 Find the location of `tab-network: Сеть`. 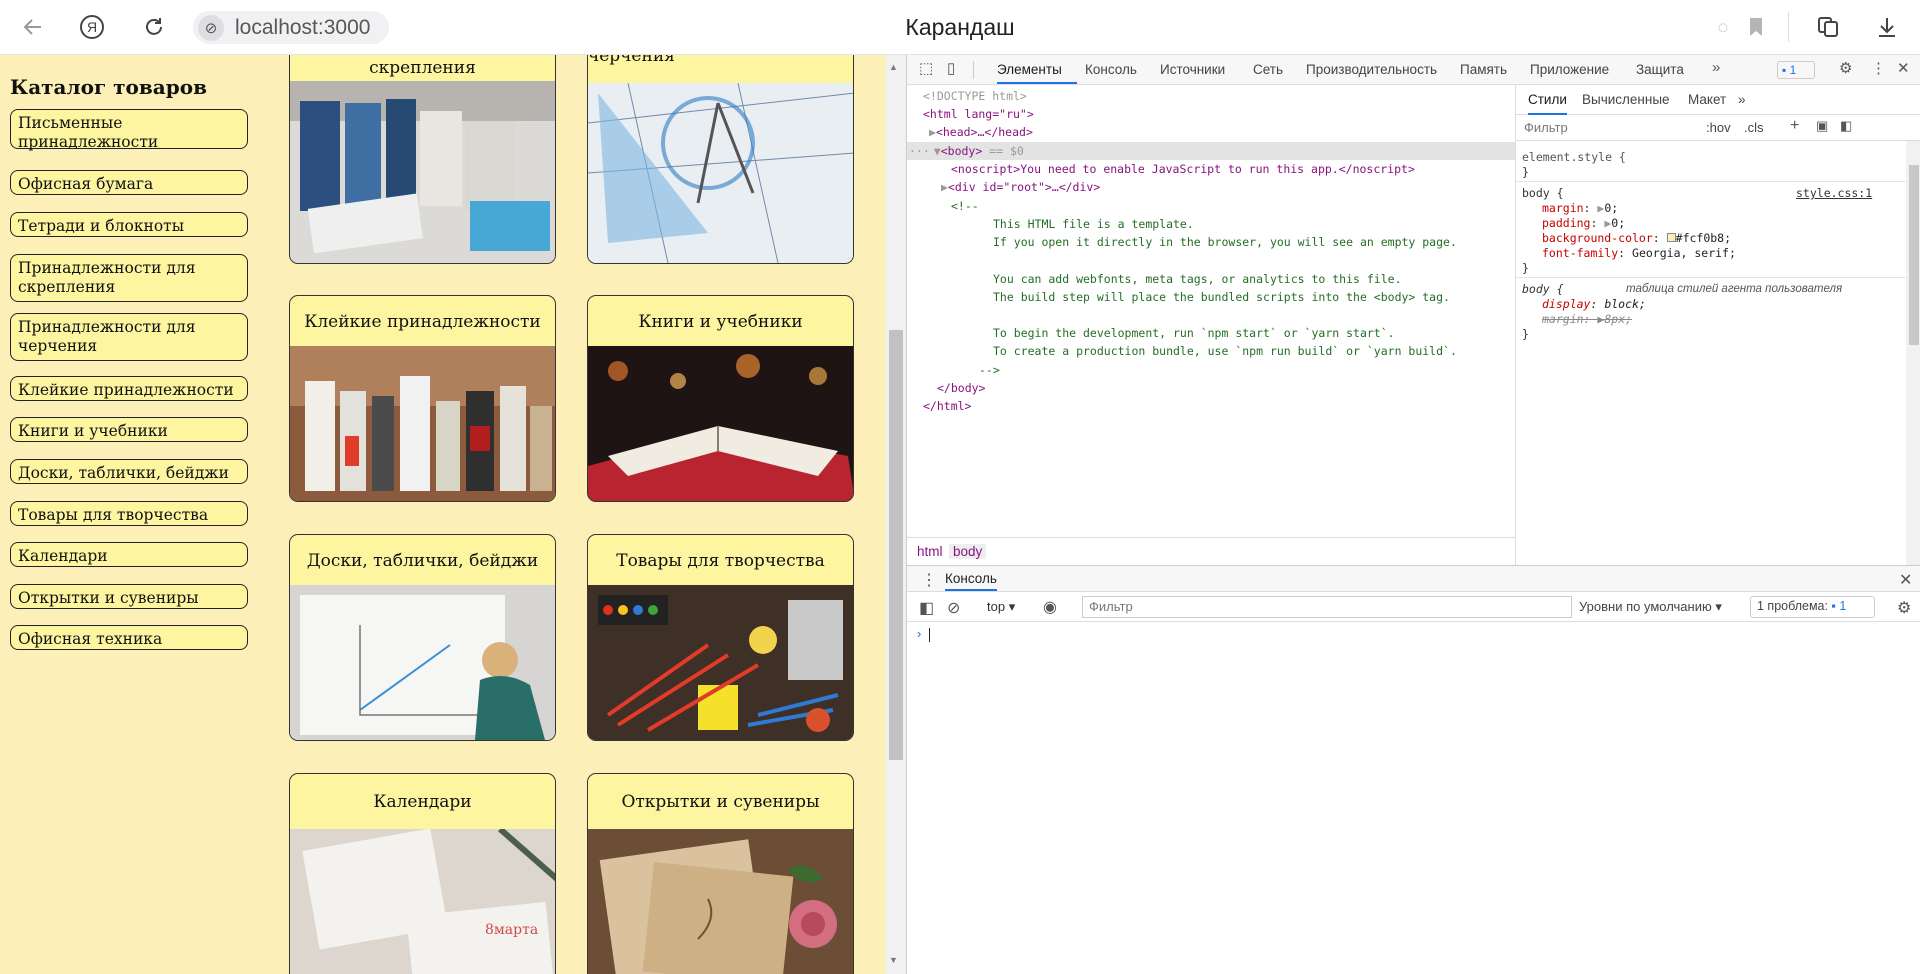

tab-network: Сеть is located at coordinates (1268, 69).